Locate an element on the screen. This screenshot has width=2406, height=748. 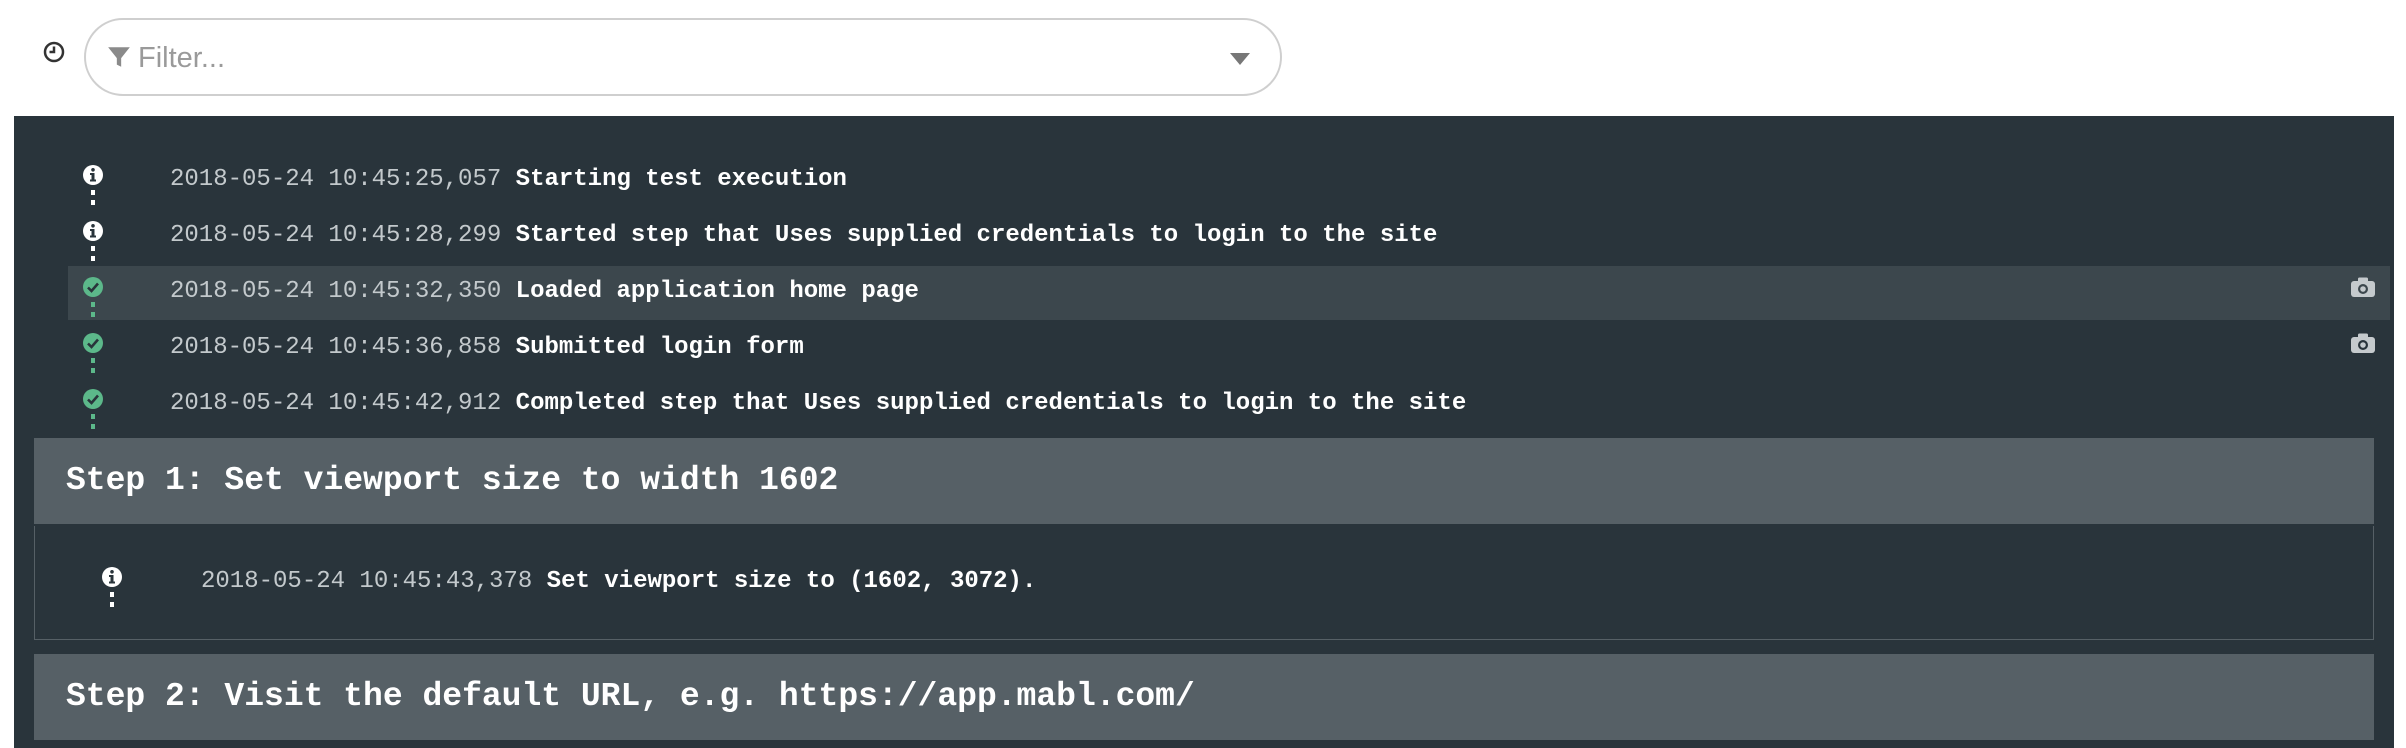
chevron-down-icon is located at coordinates (1240, 59).